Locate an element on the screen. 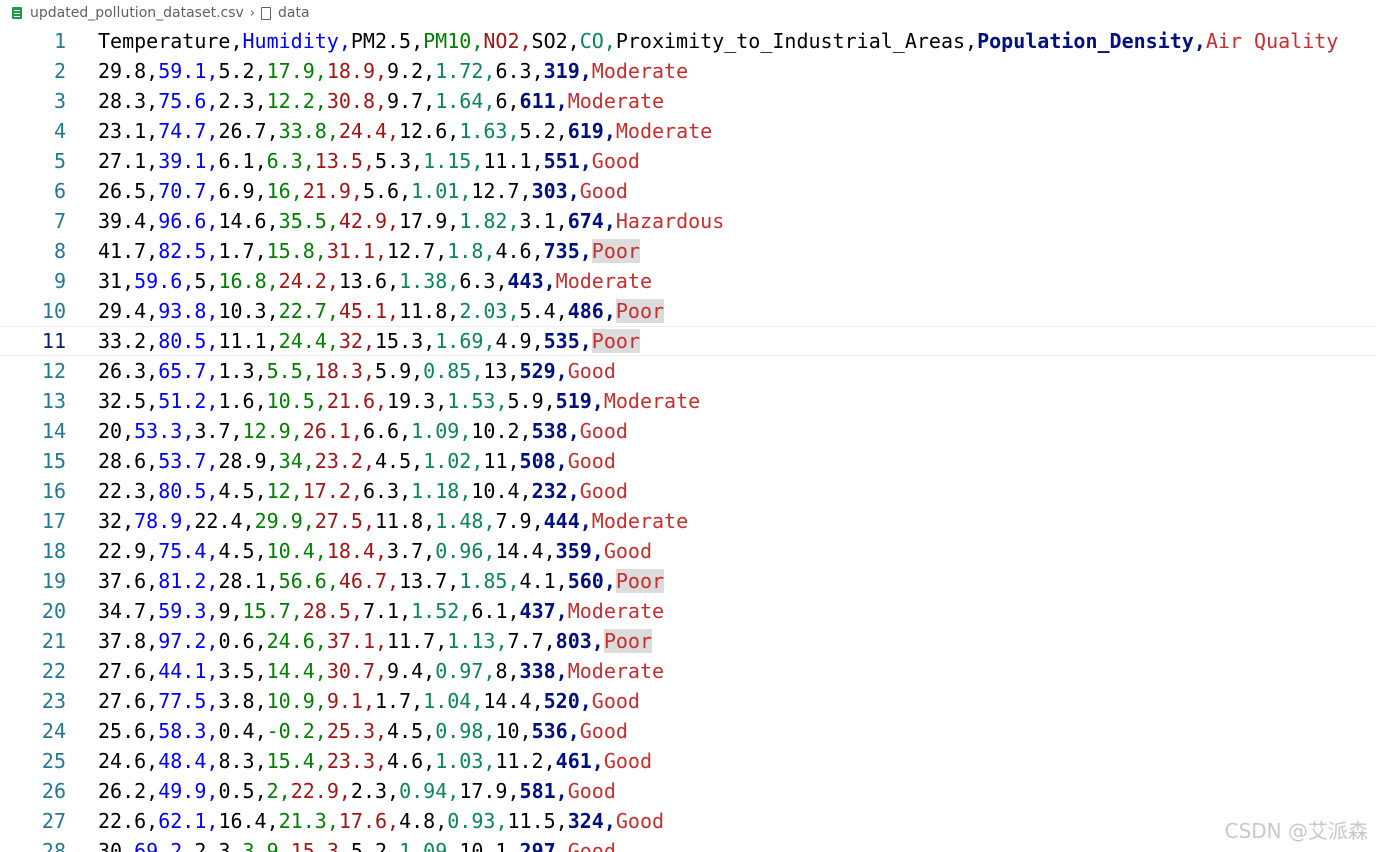 Image resolution: width=1376 pixels, height=852 pixels. breadcrumb-file: updated_pollution_dataset.csv is located at coordinates (137, 13).